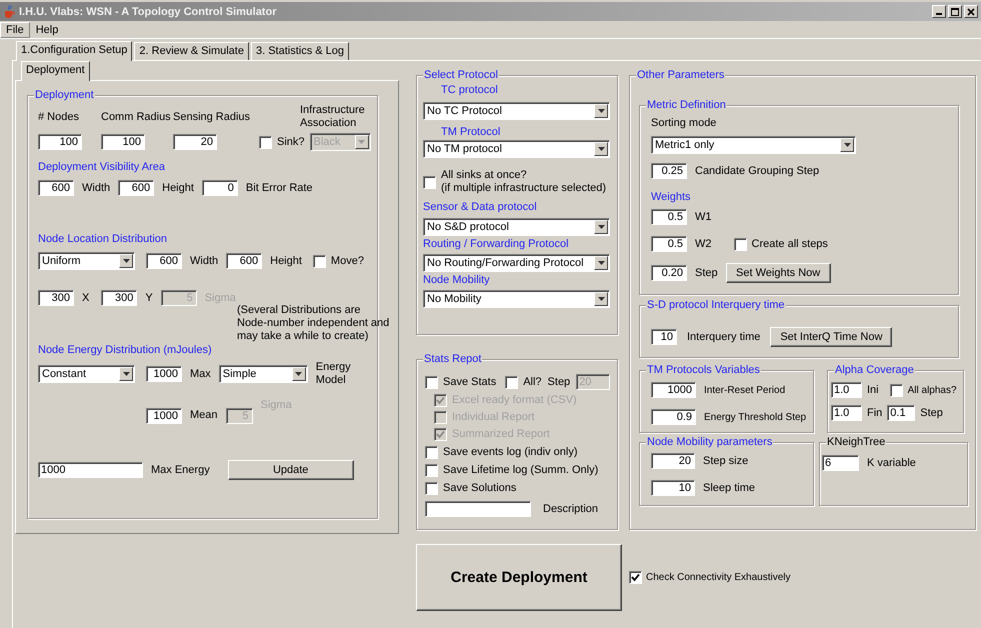  I want to click on menu-item: Help, so click(47, 30).